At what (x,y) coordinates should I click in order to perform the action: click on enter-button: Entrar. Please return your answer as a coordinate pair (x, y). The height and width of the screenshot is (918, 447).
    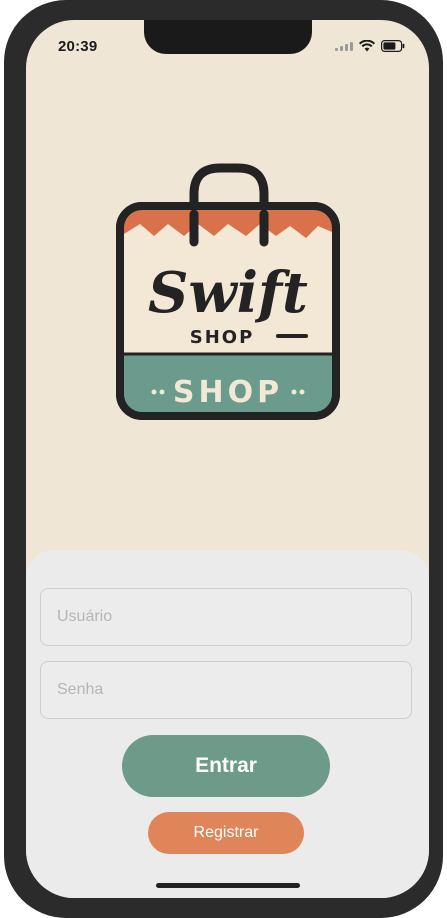
    Looking at the image, I should click on (226, 766).